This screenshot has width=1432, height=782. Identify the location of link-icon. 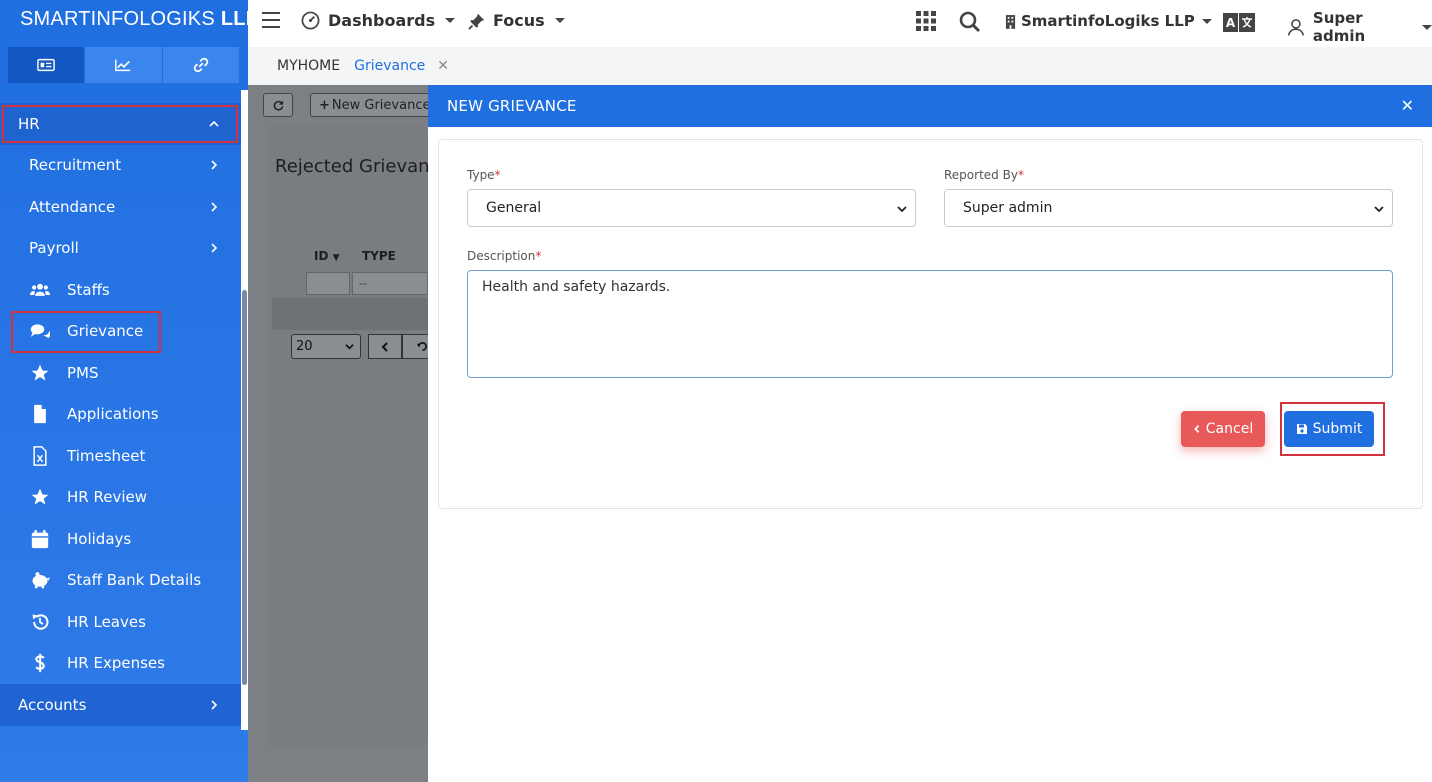
(201, 65).